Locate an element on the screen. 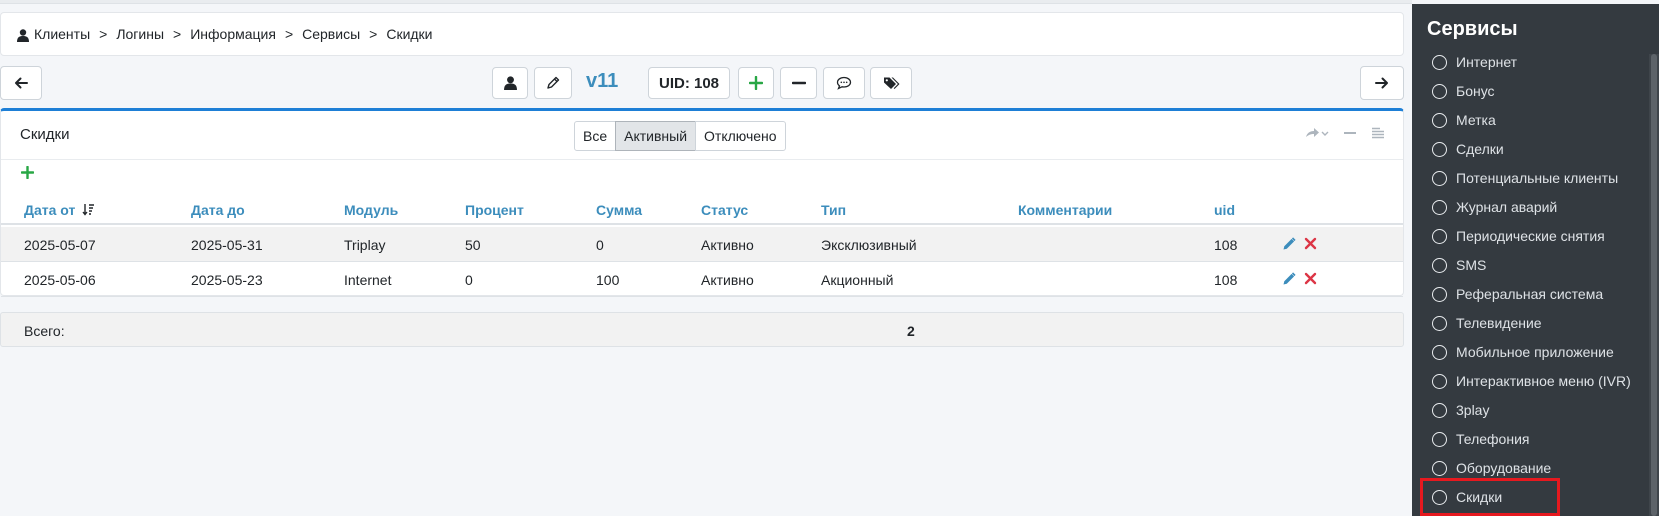 The height and width of the screenshot is (516, 1659). filter-disabled: Отключено is located at coordinates (740, 136).